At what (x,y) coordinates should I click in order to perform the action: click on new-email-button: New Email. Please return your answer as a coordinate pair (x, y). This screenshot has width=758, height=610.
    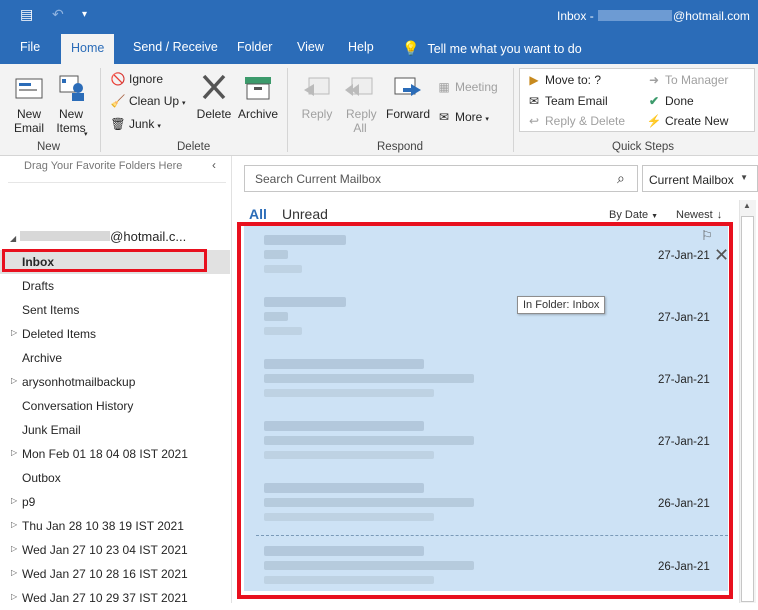
    Looking at the image, I should click on (29, 102).